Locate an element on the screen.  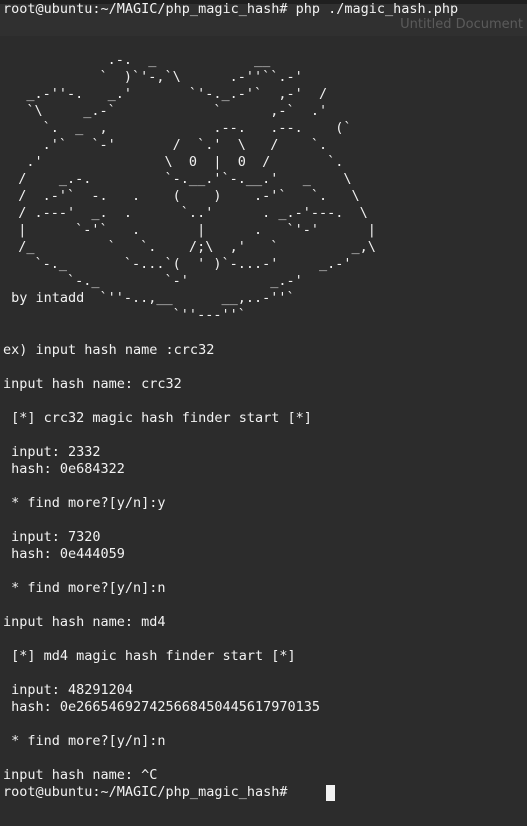
output-line: input hash name: md4 is located at coordinates (84, 622).